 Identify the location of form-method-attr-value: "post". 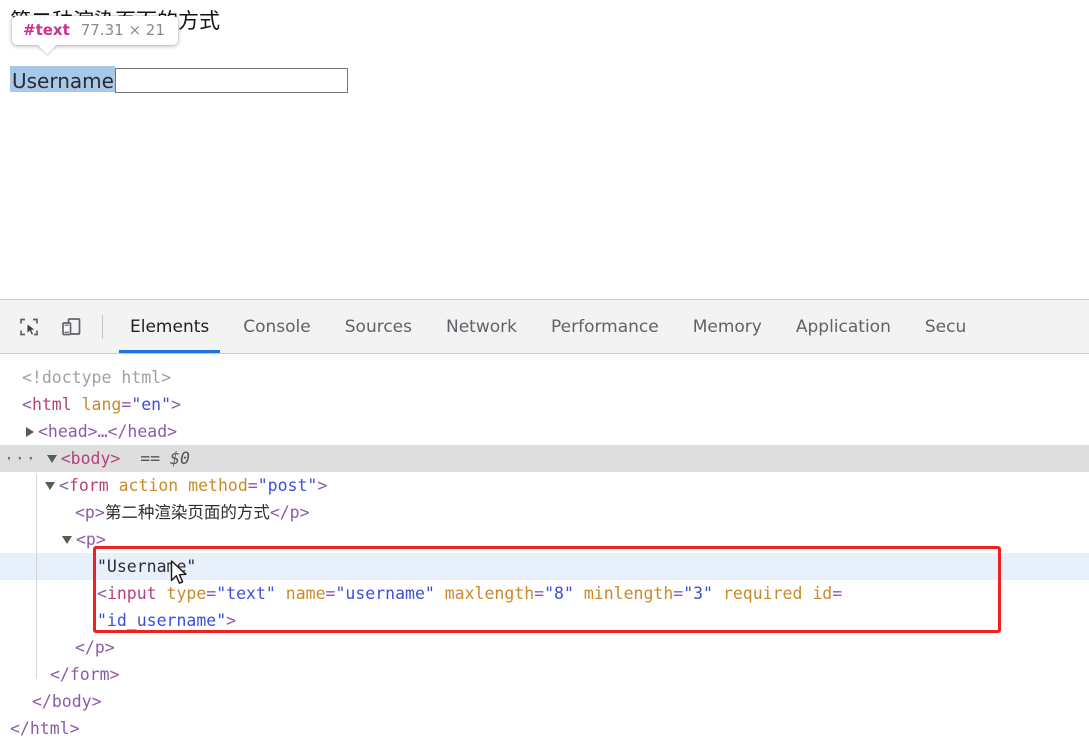
(287, 485).